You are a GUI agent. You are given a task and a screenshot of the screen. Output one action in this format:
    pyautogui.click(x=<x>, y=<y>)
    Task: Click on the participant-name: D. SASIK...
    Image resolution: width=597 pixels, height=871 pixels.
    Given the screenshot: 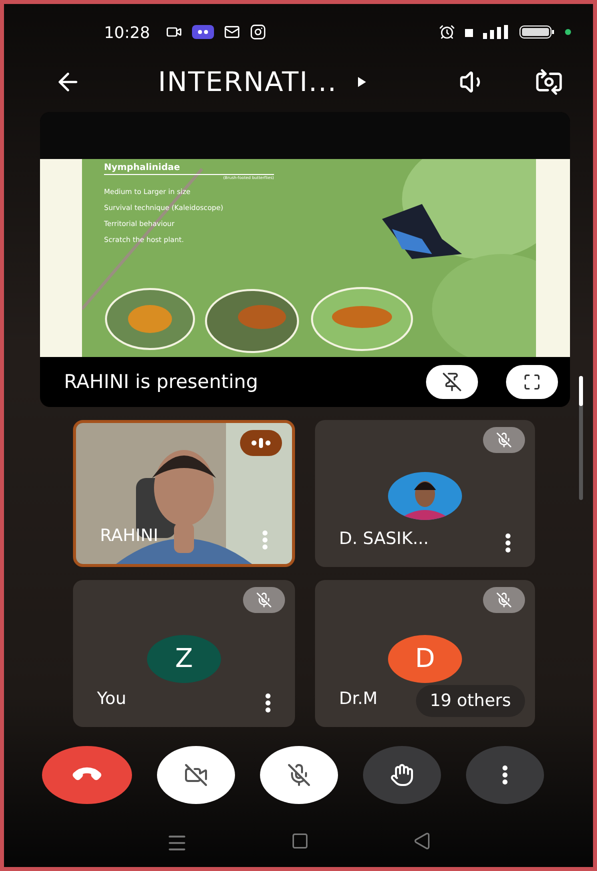 What is the action you would take?
    pyautogui.click(x=384, y=539)
    